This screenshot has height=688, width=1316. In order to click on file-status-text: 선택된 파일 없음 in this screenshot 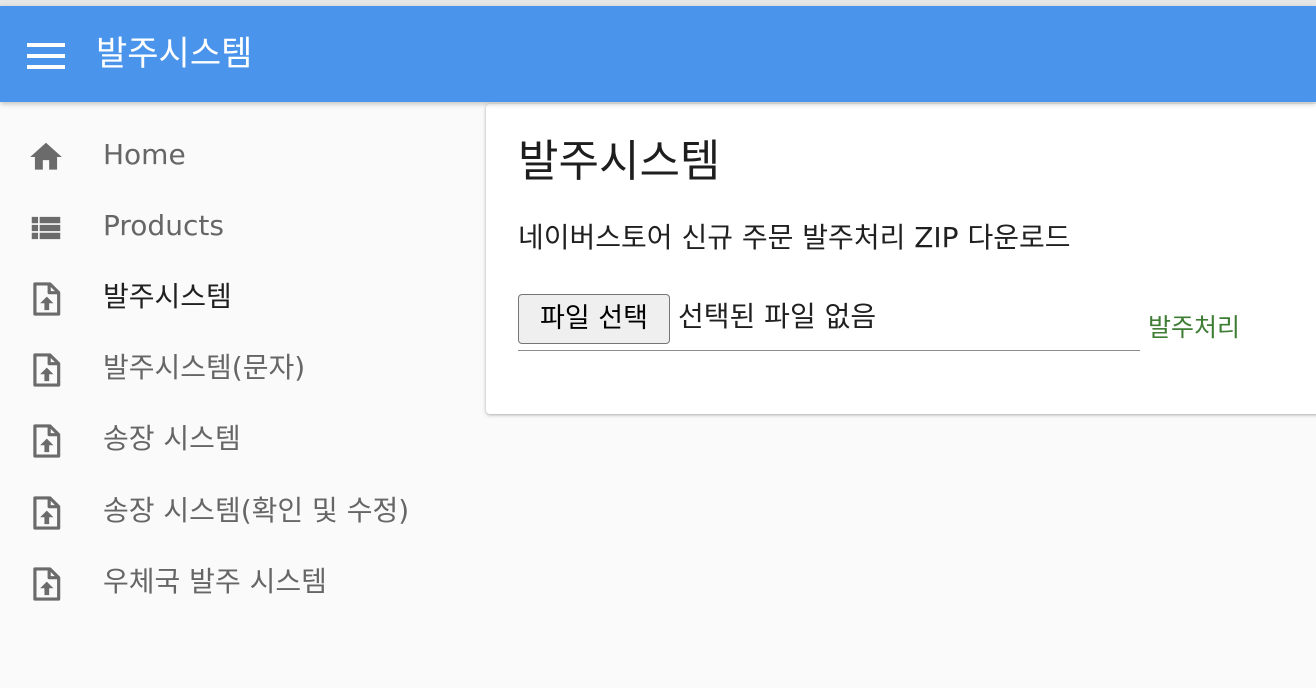, I will do `click(777, 316)`.